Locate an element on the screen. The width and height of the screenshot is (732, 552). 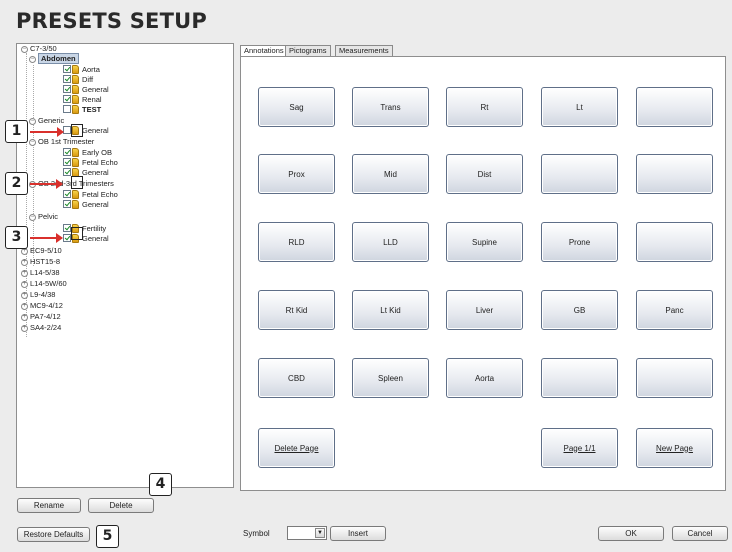
annotation-button: Dist is located at coordinates (484, 174).